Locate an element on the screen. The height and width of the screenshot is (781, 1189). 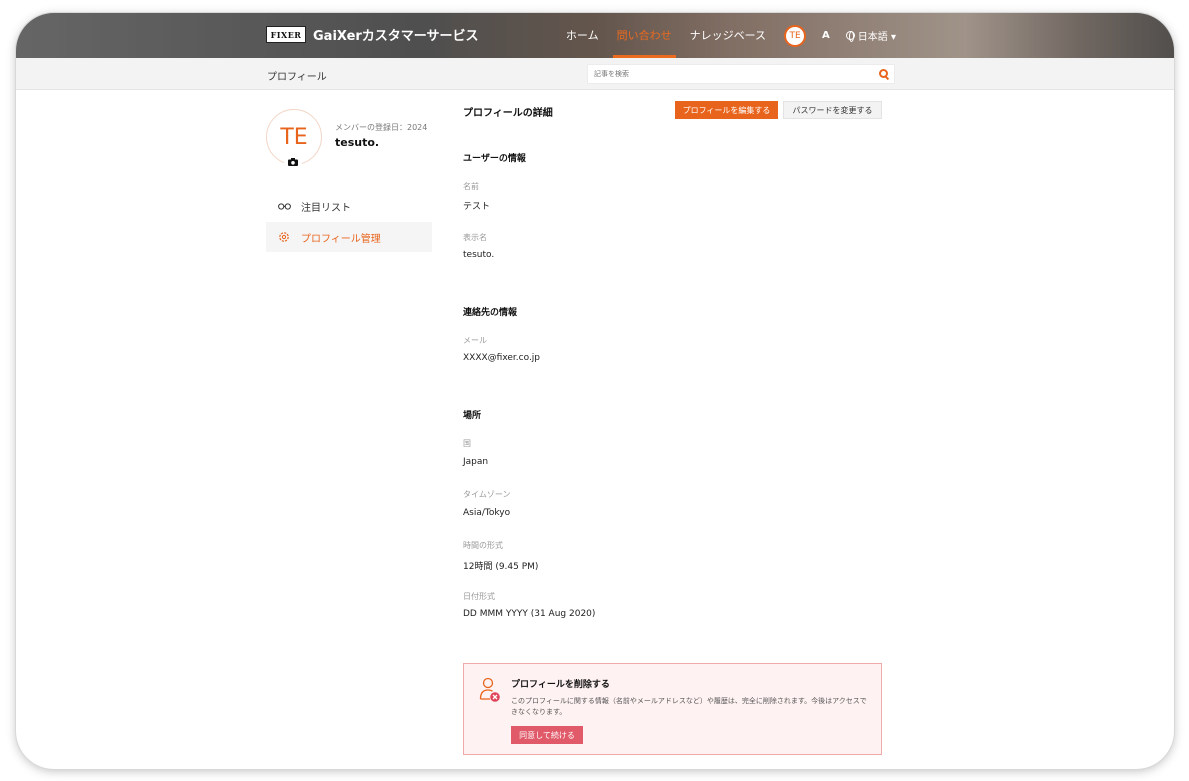
user-avatar-button: TE is located at coordinates (795, 35).